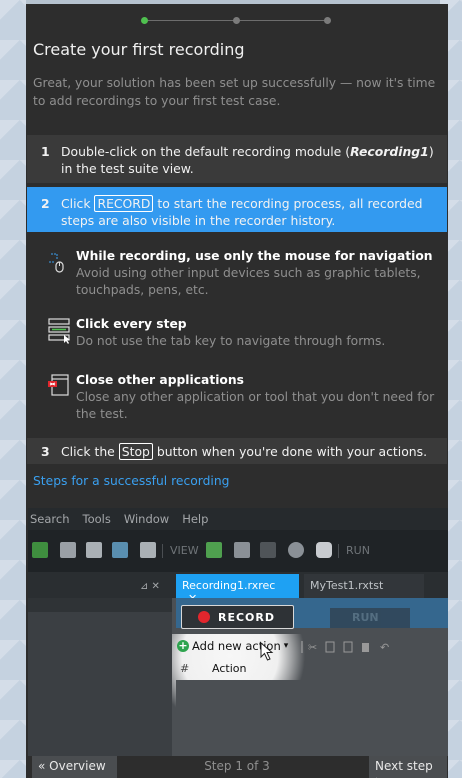  Describe the element at coordinates (247, 617) in the screenshot. I see `record-label: RECORD` at that location.